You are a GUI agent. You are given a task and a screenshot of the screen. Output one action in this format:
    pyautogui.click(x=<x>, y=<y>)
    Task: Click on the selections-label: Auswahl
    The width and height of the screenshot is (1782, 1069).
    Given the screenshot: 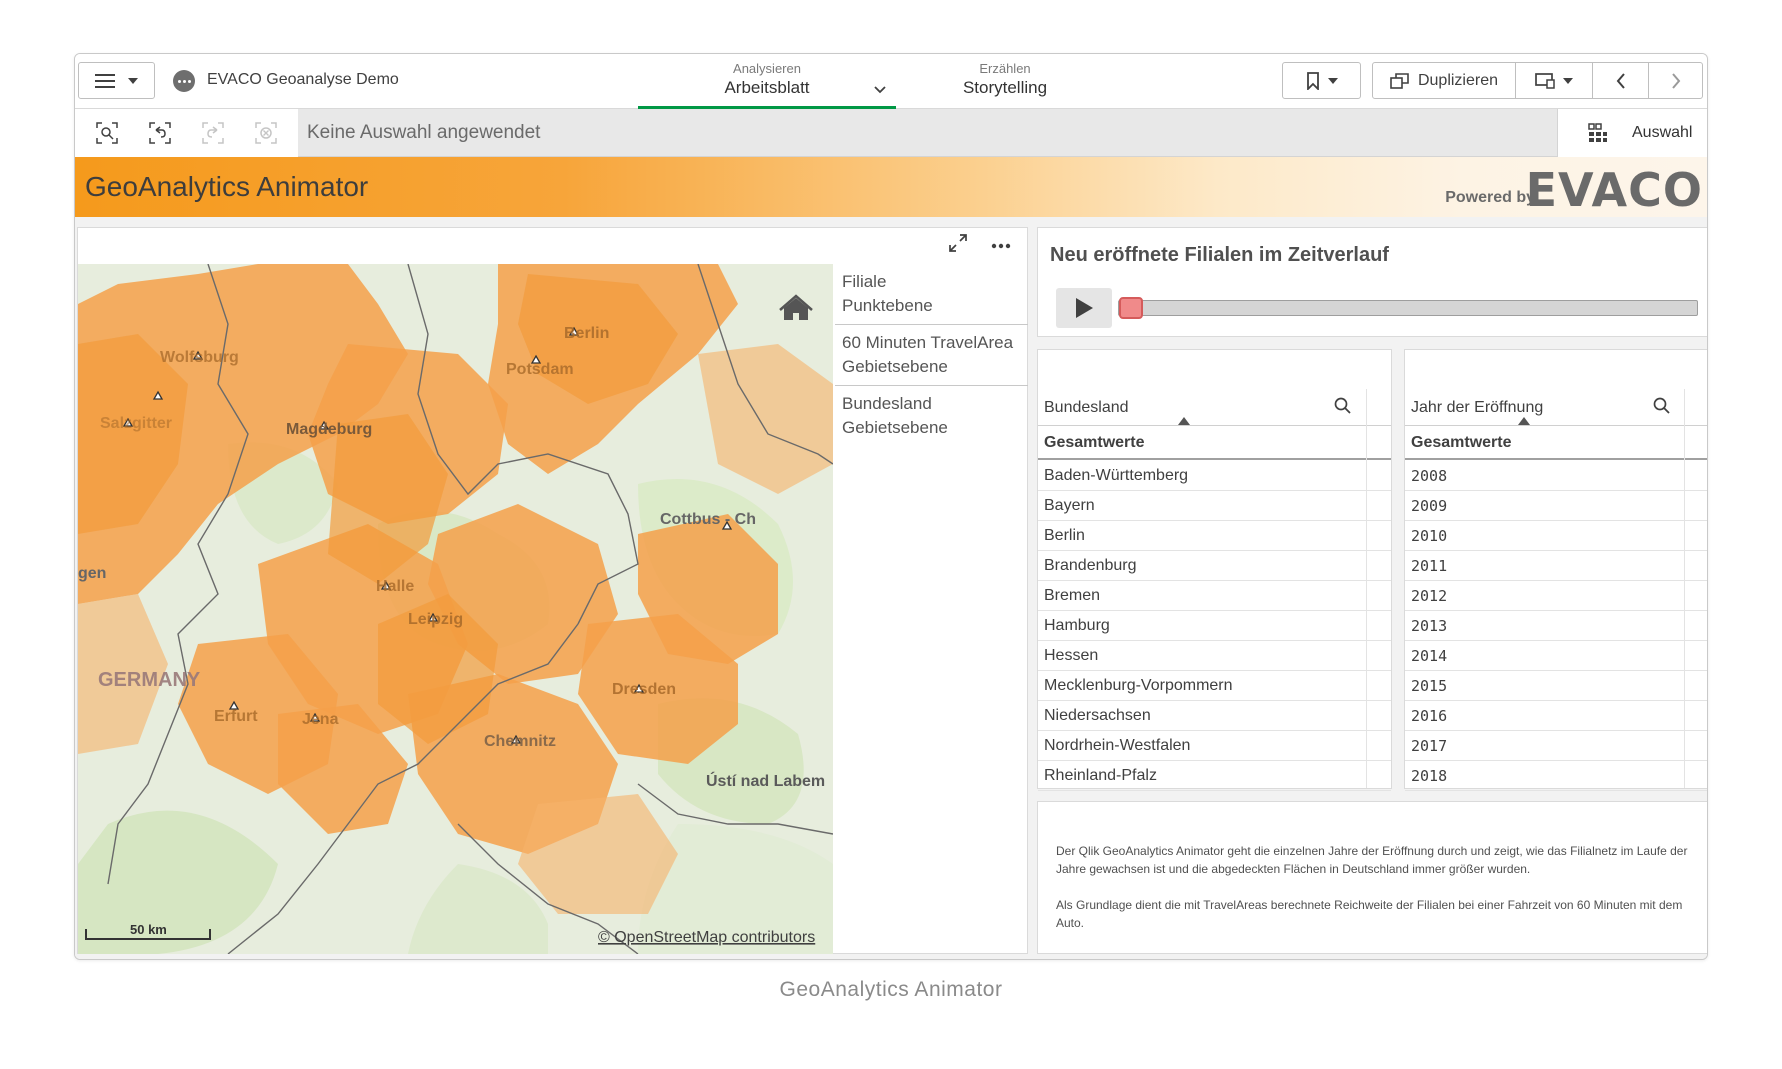 What is the action you would take?
    pyautogui.click(x=1662, y=132)
    